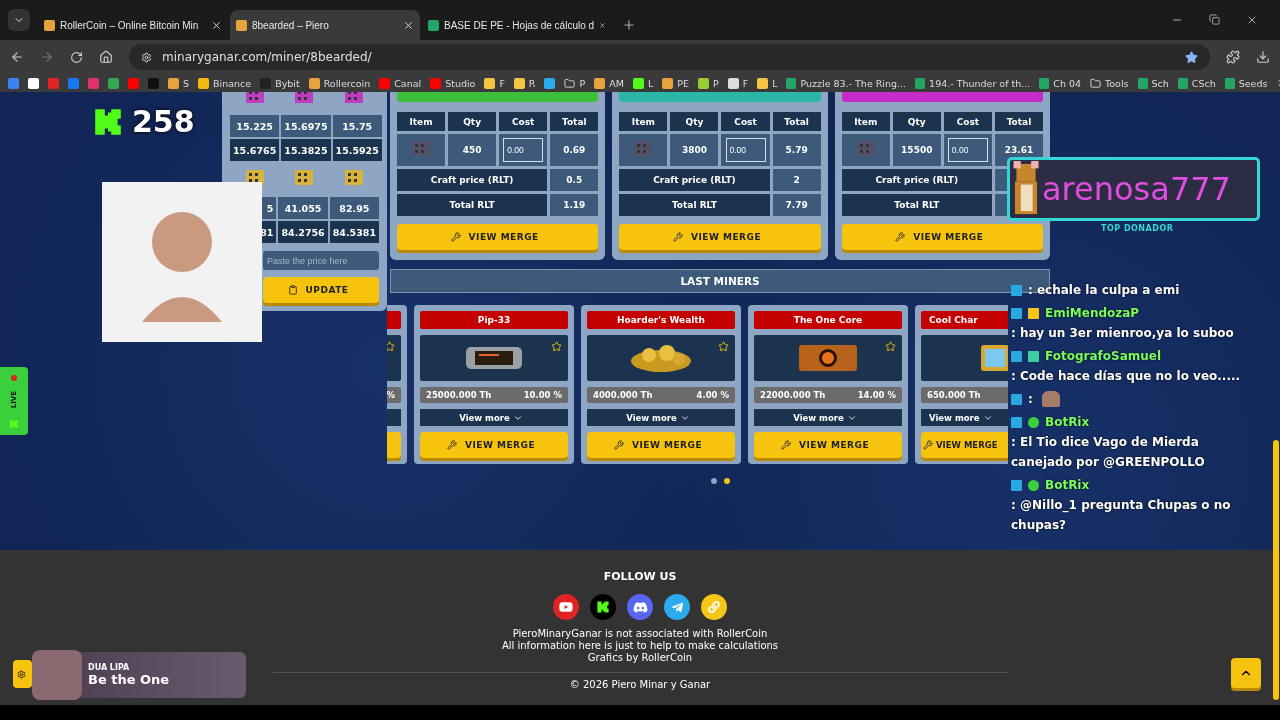 Image resolution: width=1280 pixels, height=720 pixels. I want to click on link-link, so click(714, 607).